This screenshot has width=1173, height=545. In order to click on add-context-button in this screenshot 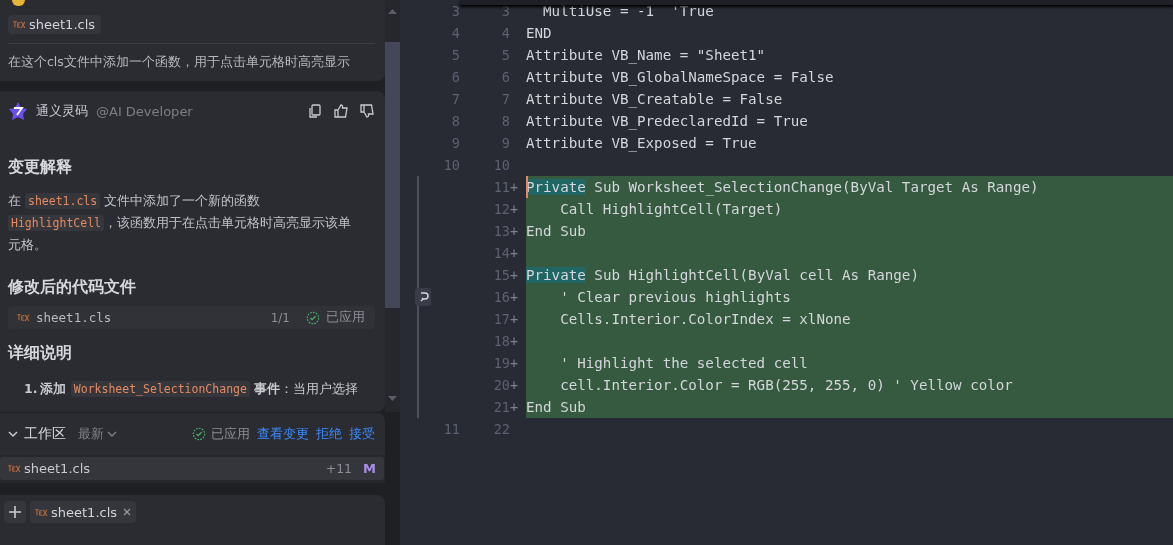, I will do `click(15, 512)`.